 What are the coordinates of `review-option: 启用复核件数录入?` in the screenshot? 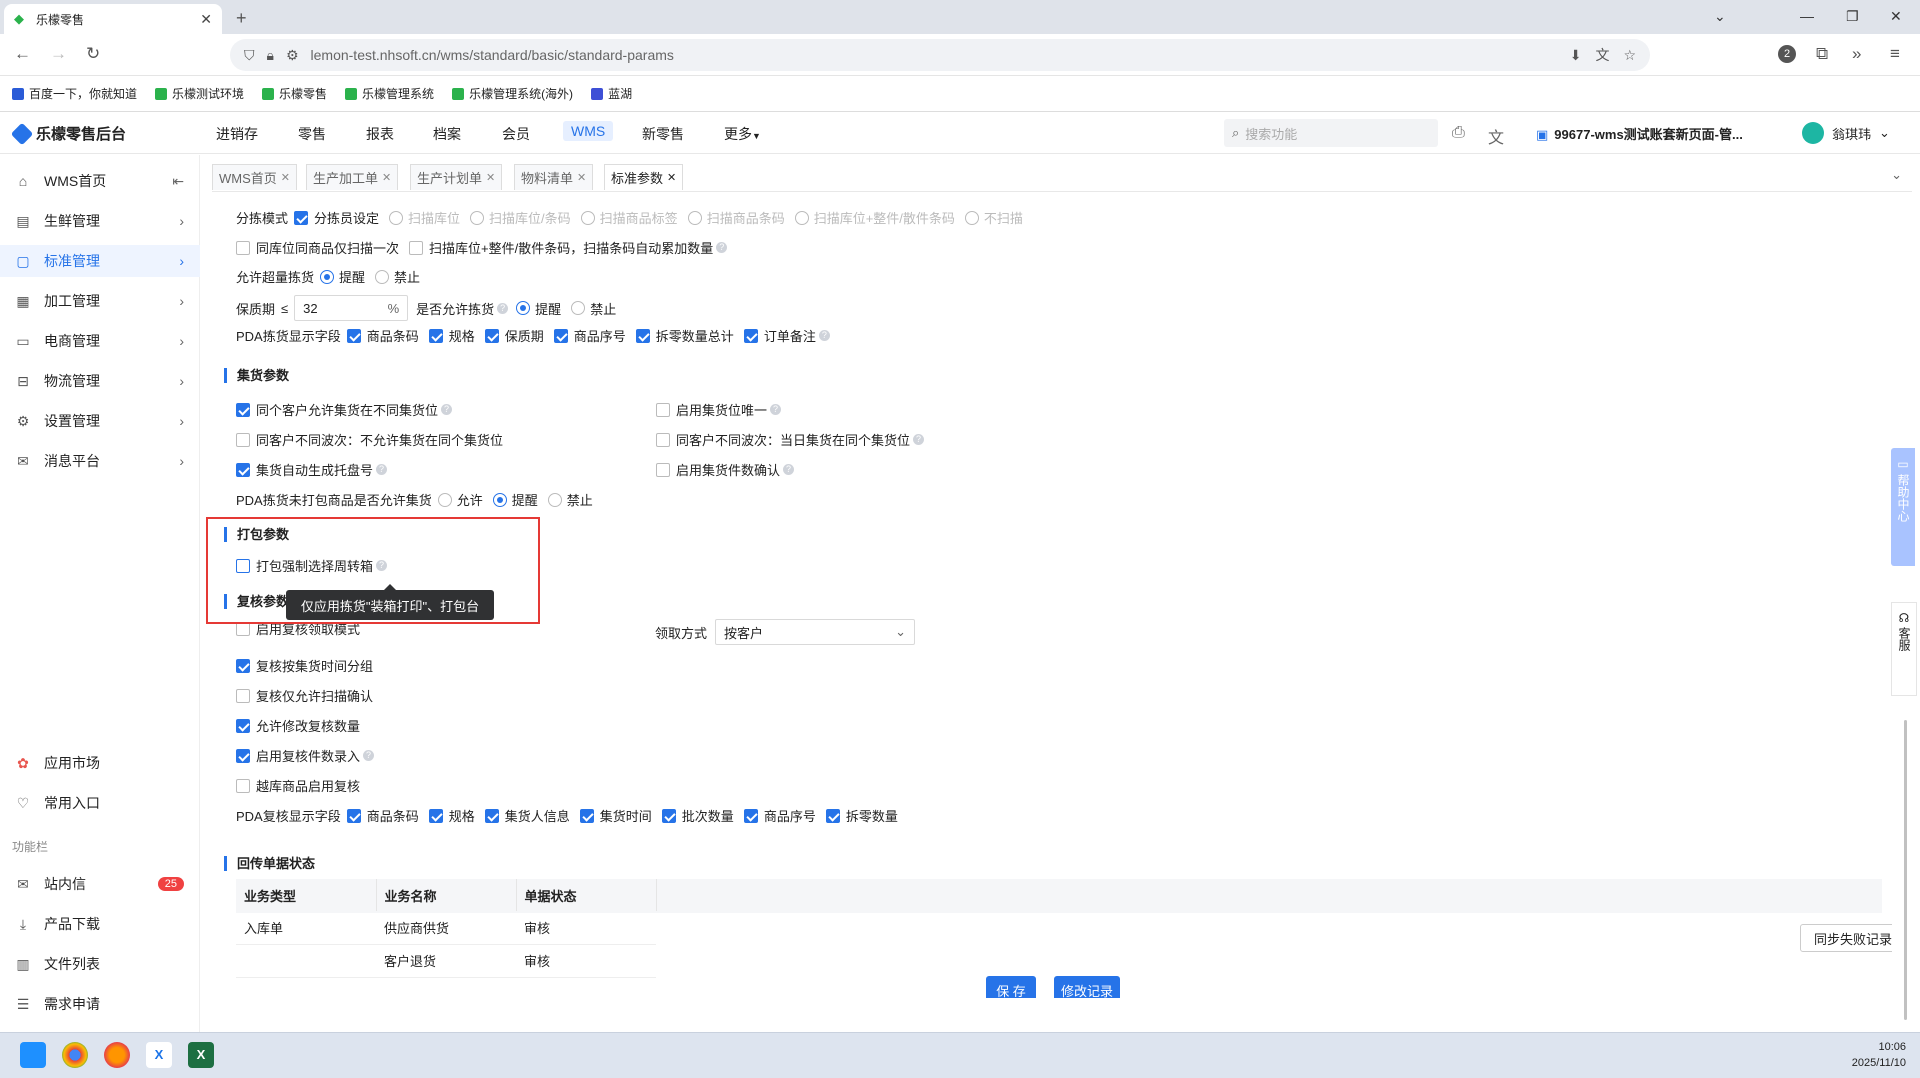 It's located at (305, 755).